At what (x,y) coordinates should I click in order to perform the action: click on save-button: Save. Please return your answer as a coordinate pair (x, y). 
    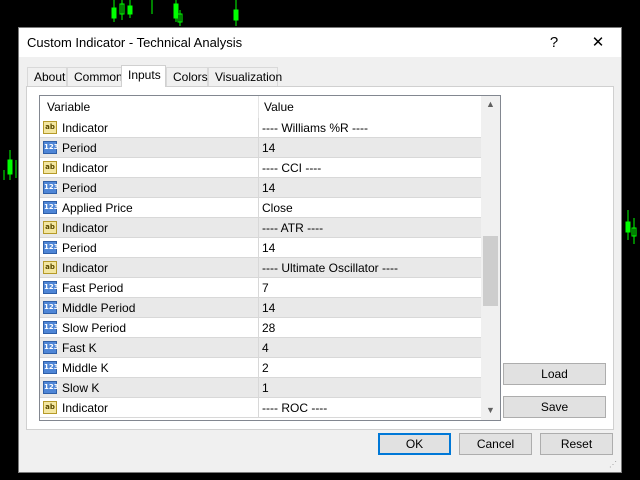
    Looking at the image, I should click on (554, 407).